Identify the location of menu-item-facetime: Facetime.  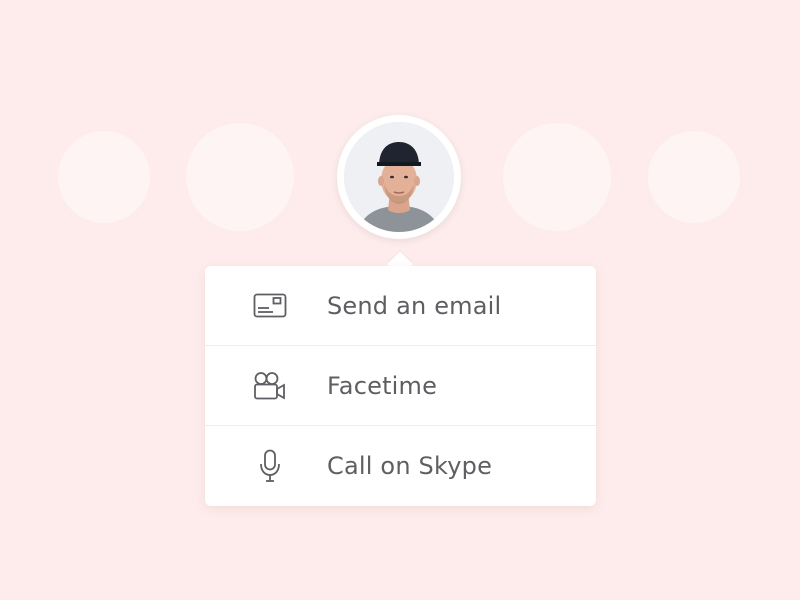
(400, 386).